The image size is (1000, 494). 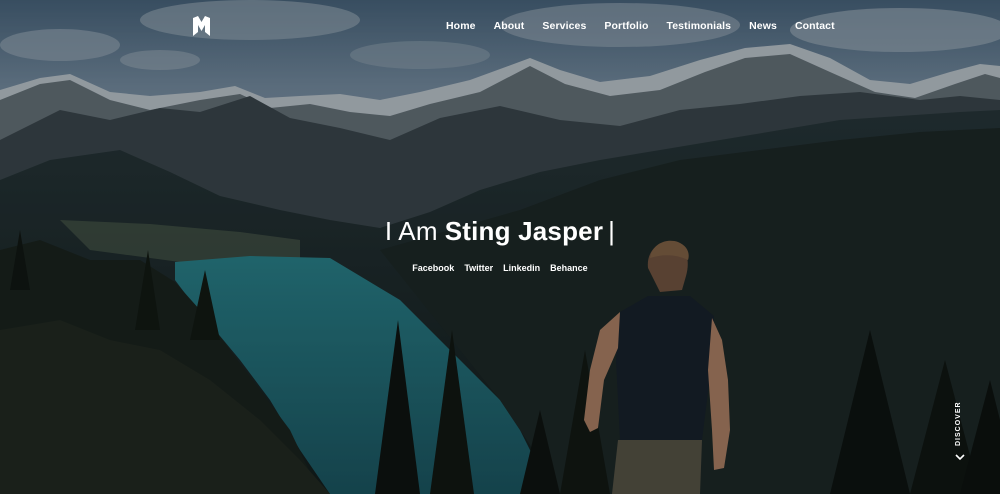 What do you see at coordinates (500, 268) in the screenshot?
I see `social-links: Facebook Twitter Linkedin Behance` at bounding box center [500, 268].